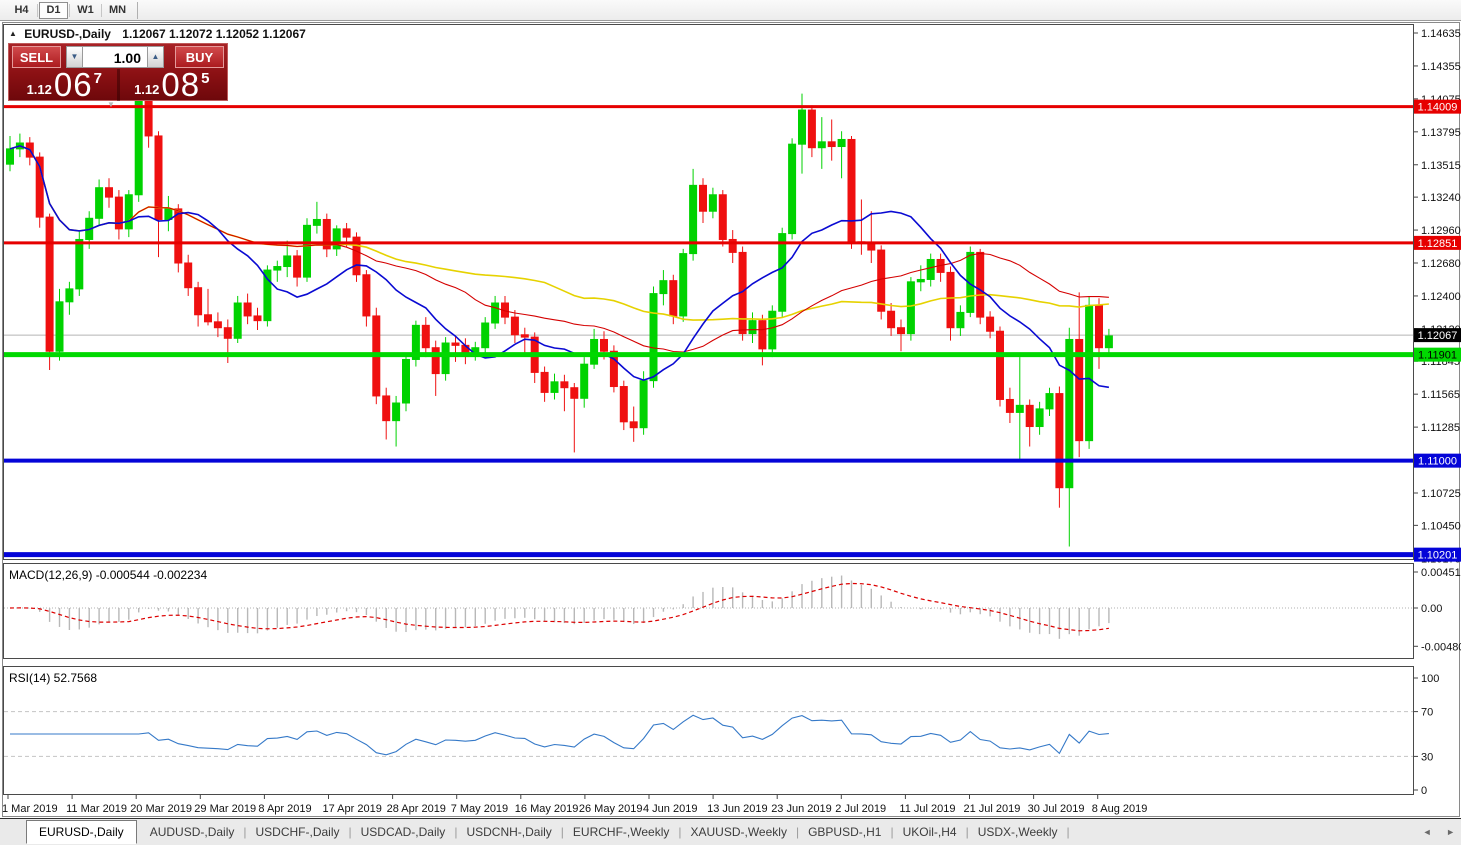 The width and height of the screenshot is (1461, 845). I want to click on volume-field: 1.00, so click(115, 57).